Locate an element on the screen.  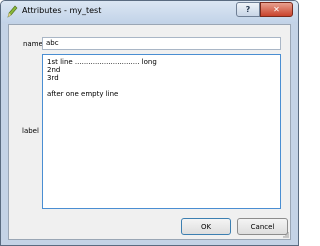
pencil-icon is located at coordinates (12, 11).